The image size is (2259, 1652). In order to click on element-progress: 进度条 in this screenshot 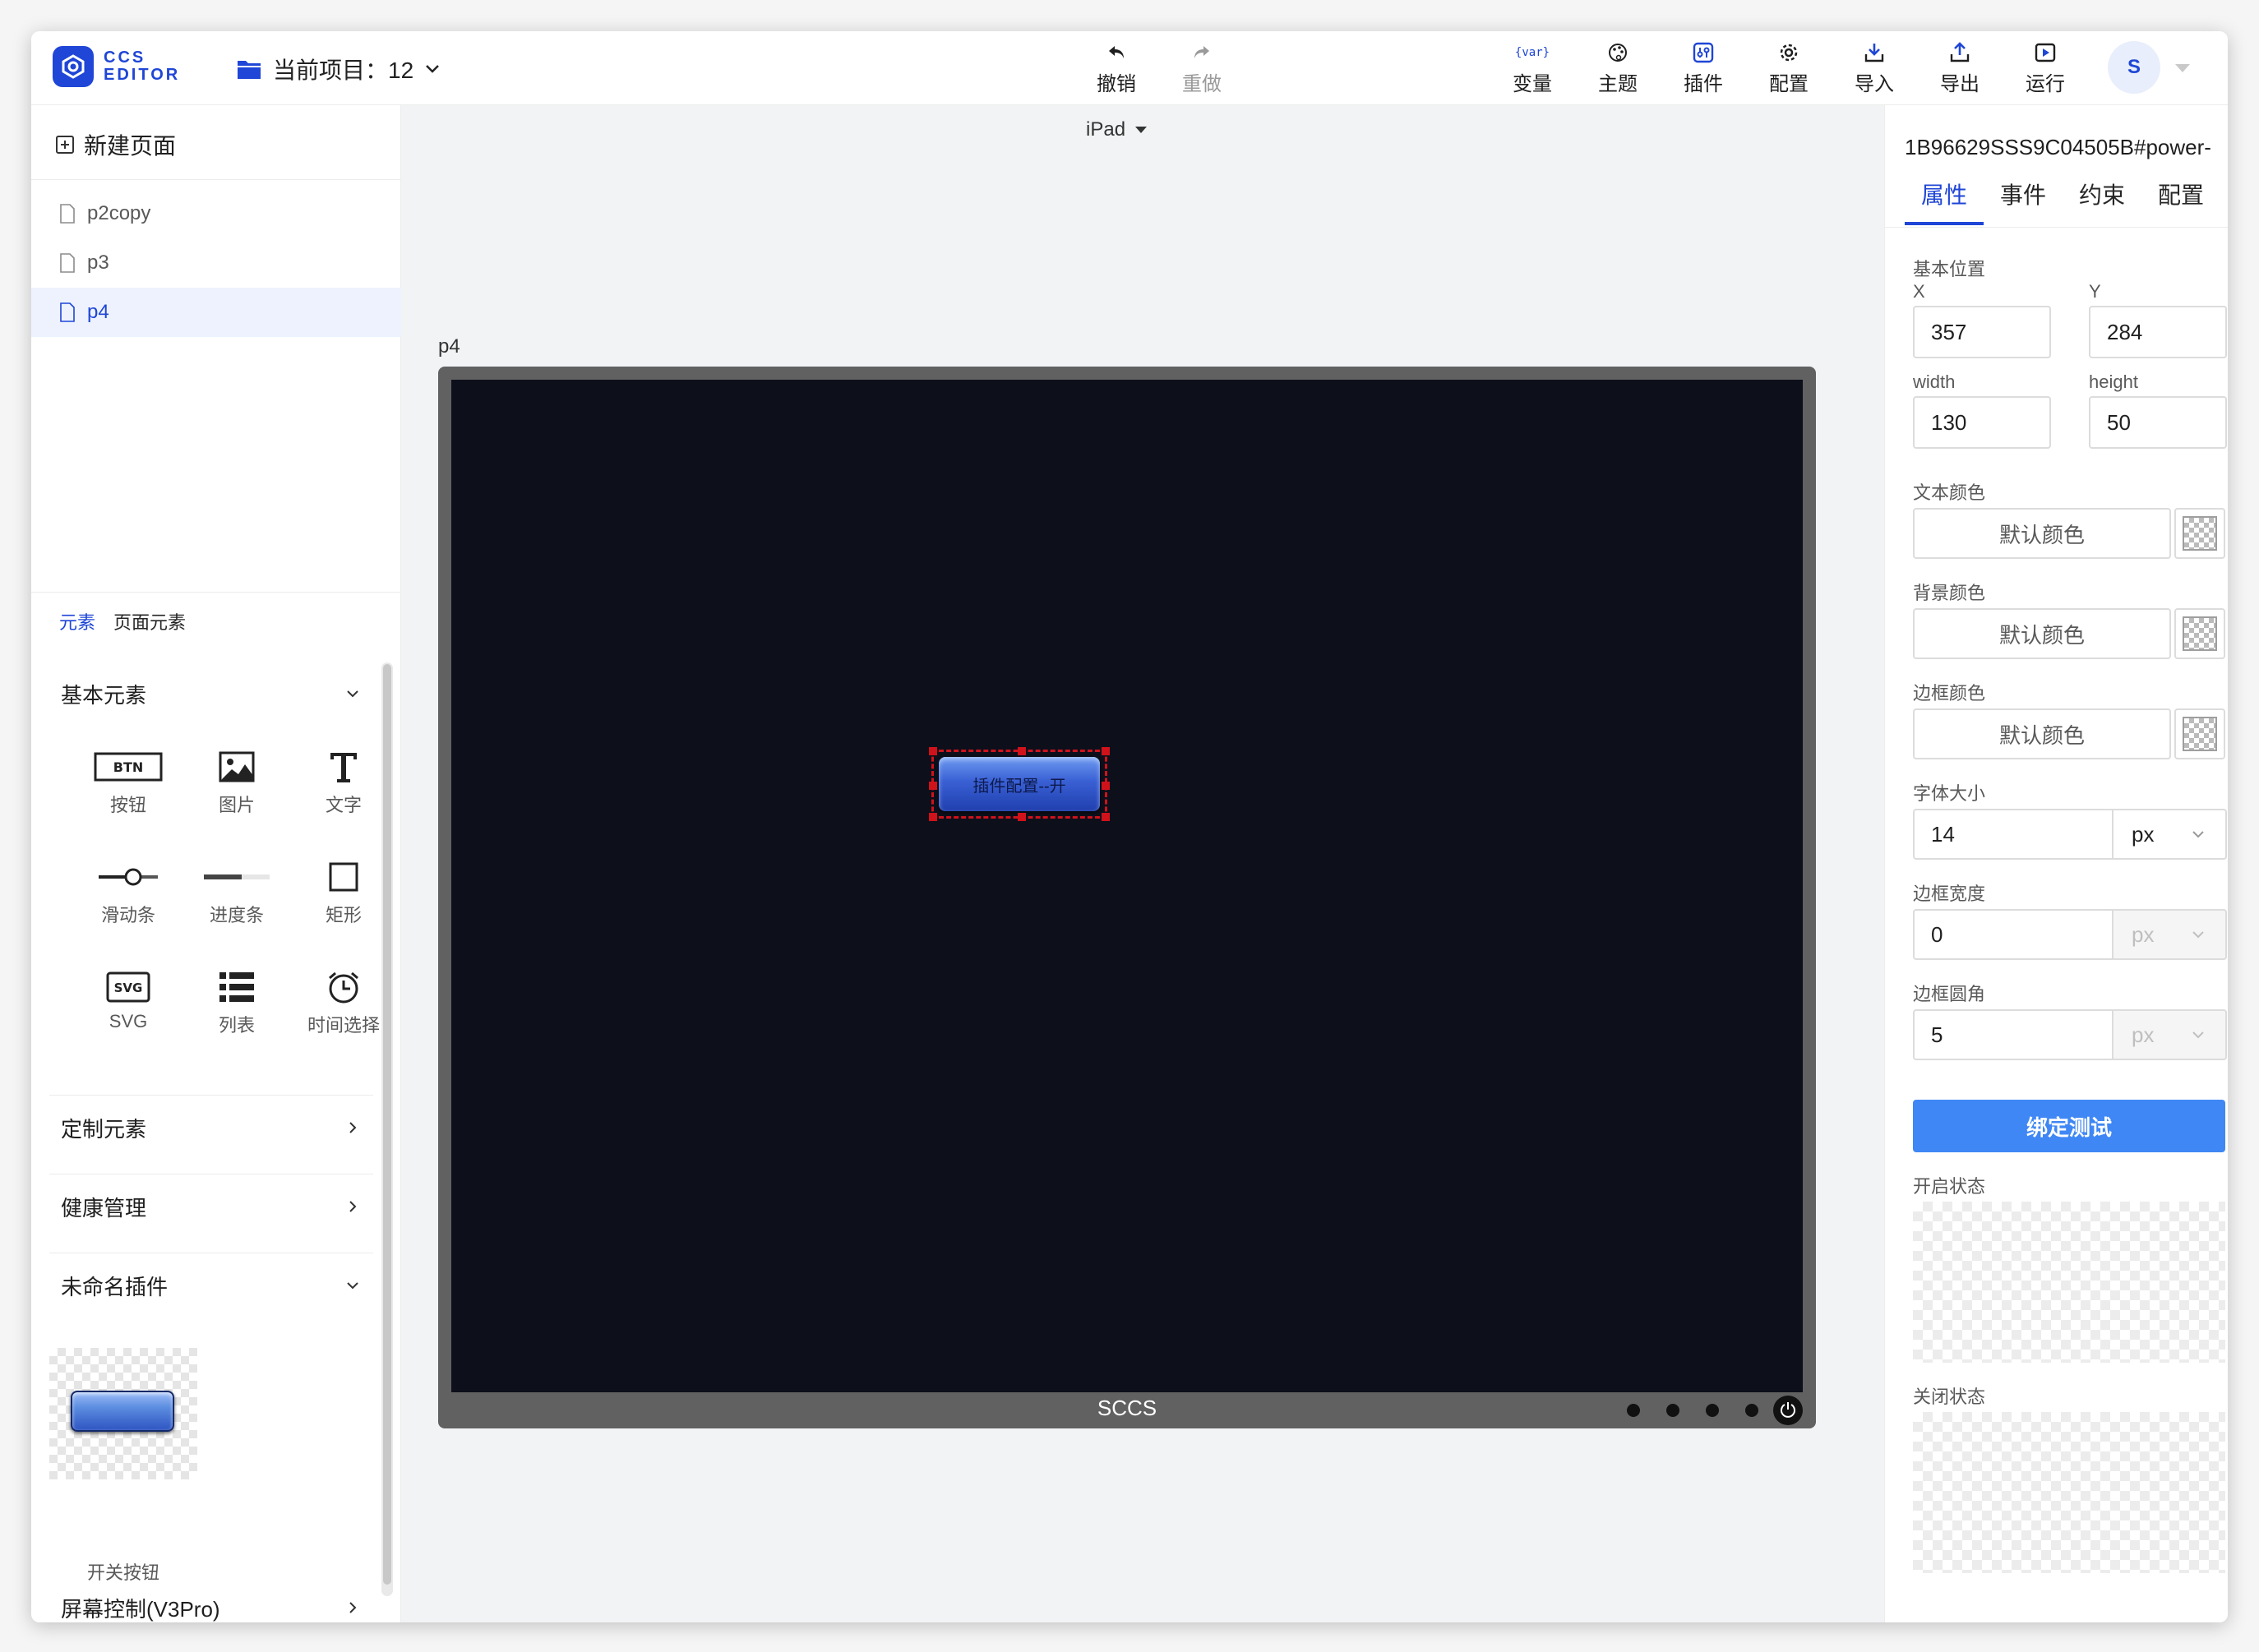, I will do `click(236, 901)`.